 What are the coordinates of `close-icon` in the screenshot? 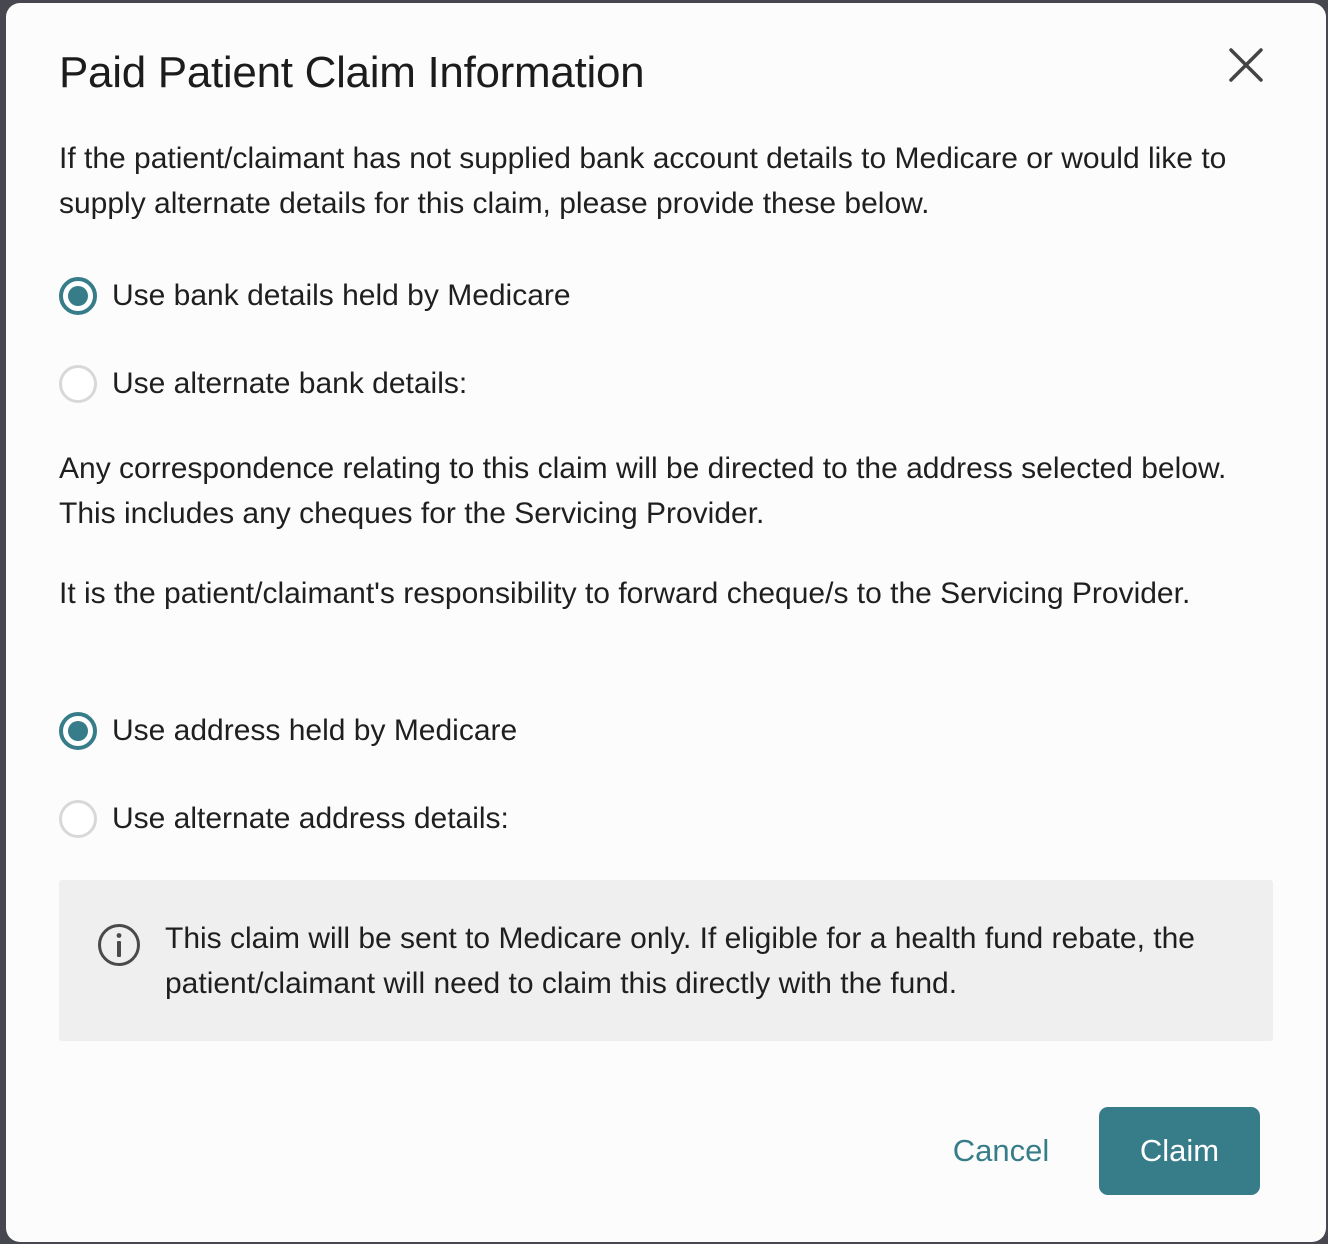 It's located at (1246, 65).